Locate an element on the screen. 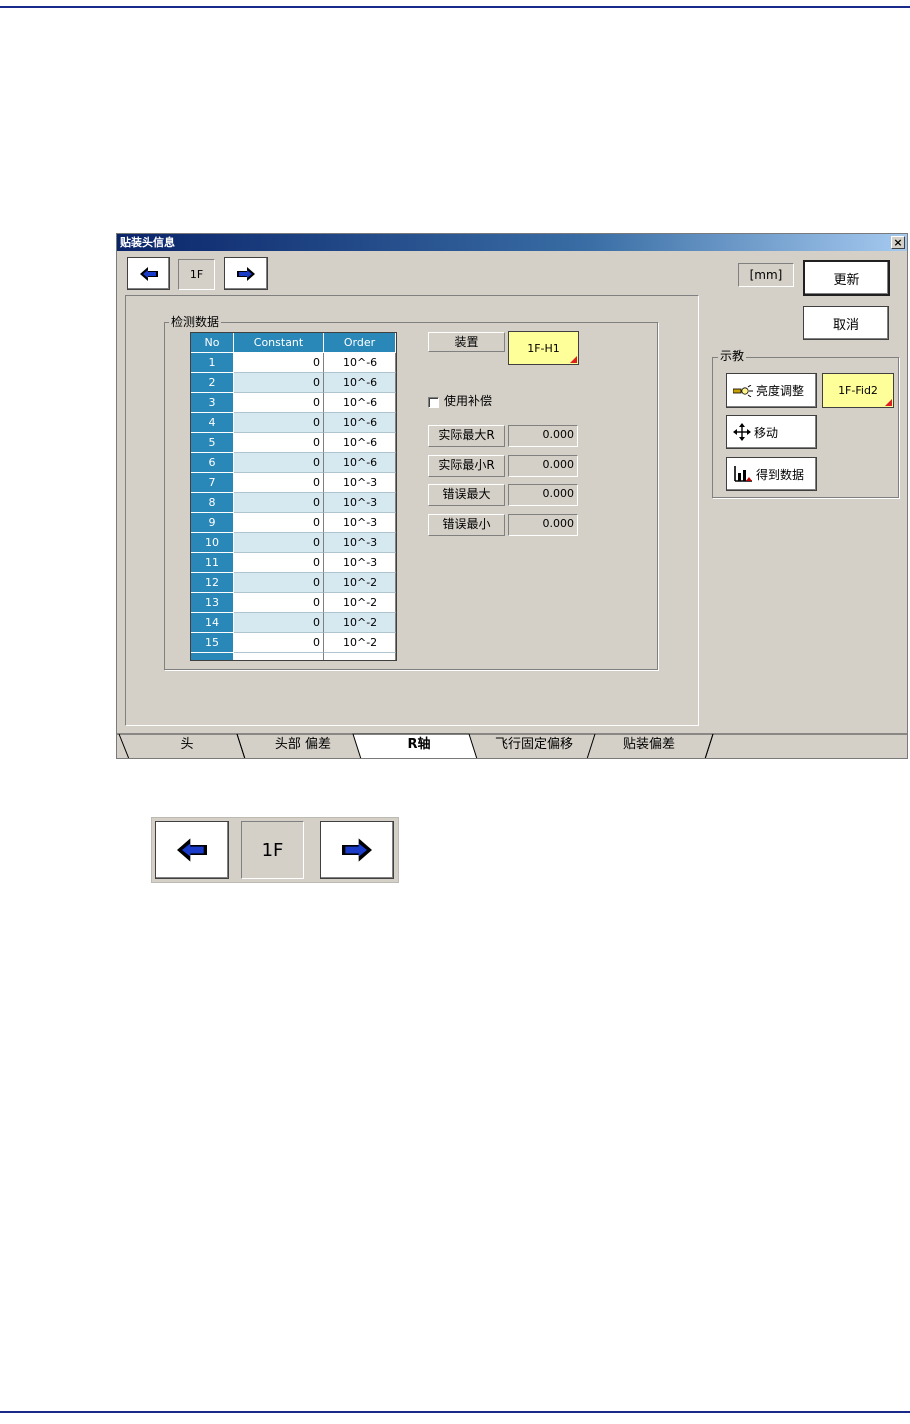 The width and height of the screenshot is (910, 1424). table-row: 13 0 10^-2 is located at coordinates (293, 603).